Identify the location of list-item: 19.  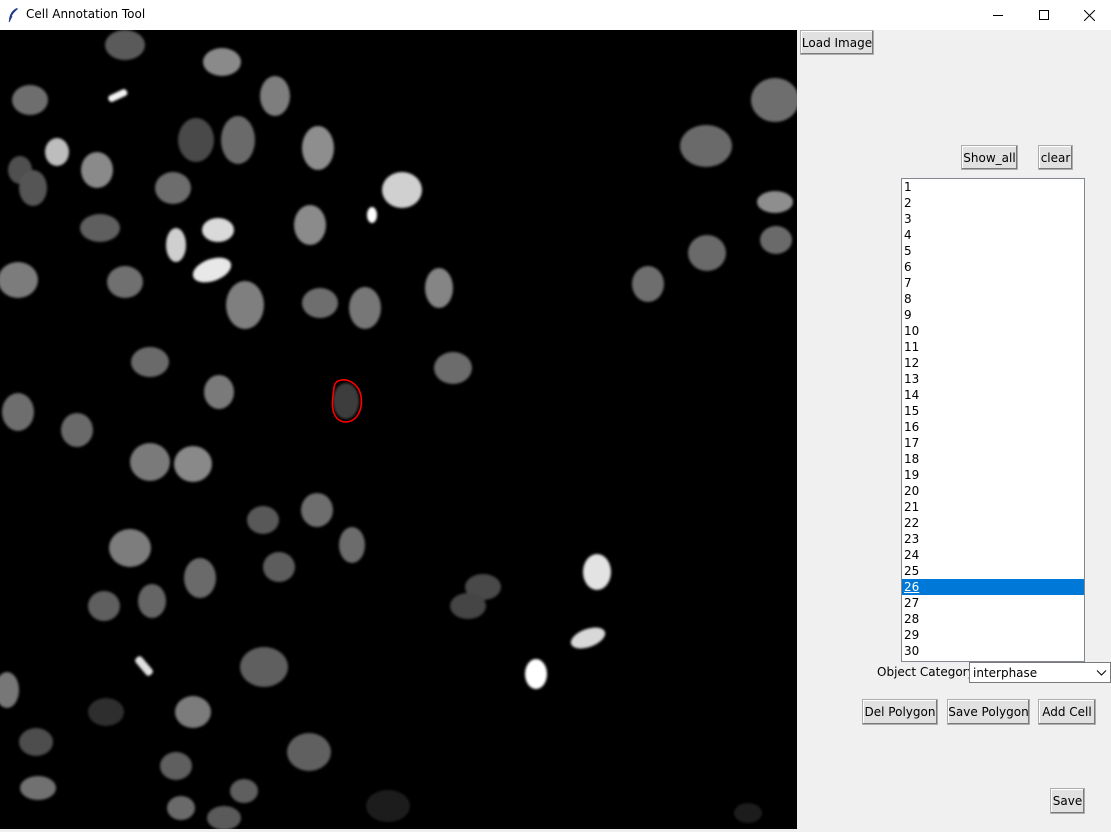
(993, 475).